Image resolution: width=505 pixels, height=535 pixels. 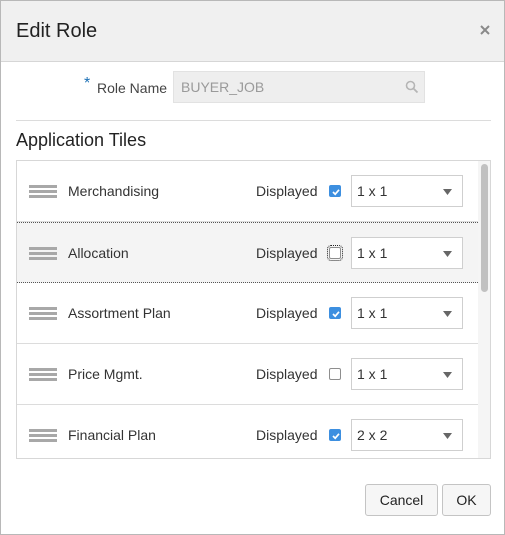 I want to click on tile-row: Merchandising Displayed 1 x 1, so click(x=247, y=191).